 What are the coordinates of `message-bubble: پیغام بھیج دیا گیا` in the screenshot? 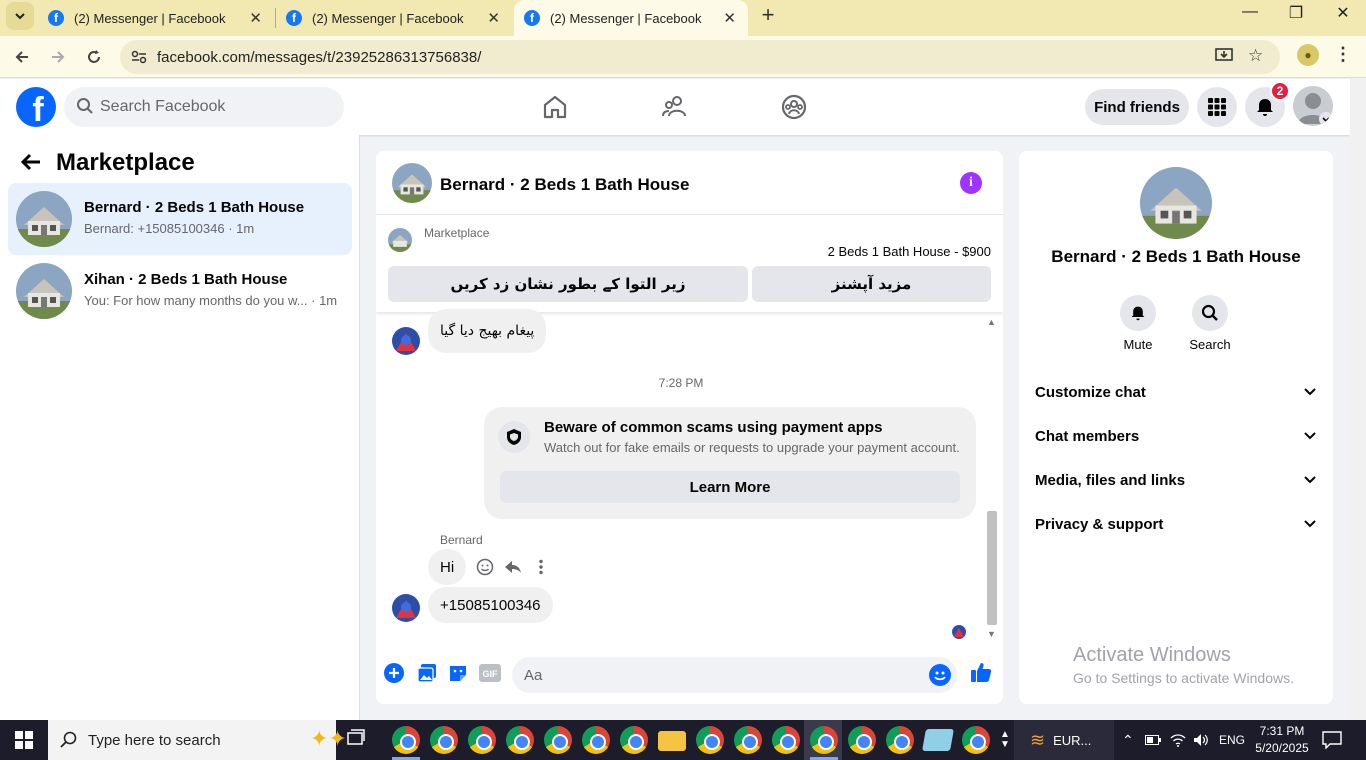 It's located at (487, 331).